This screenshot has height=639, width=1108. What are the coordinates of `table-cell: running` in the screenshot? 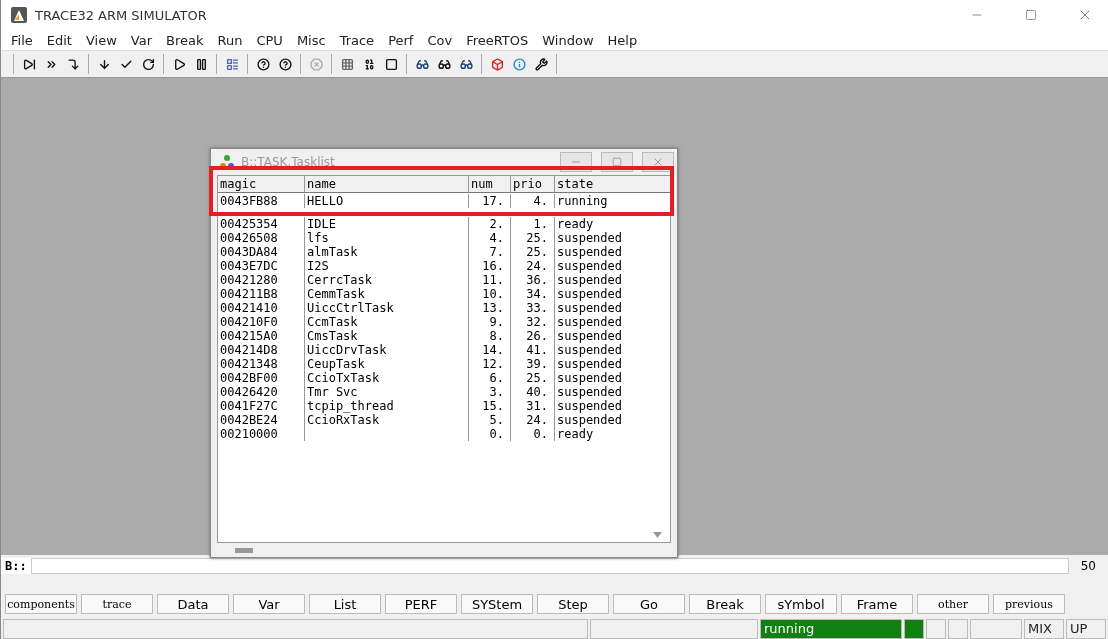 It's located at (612, 201).